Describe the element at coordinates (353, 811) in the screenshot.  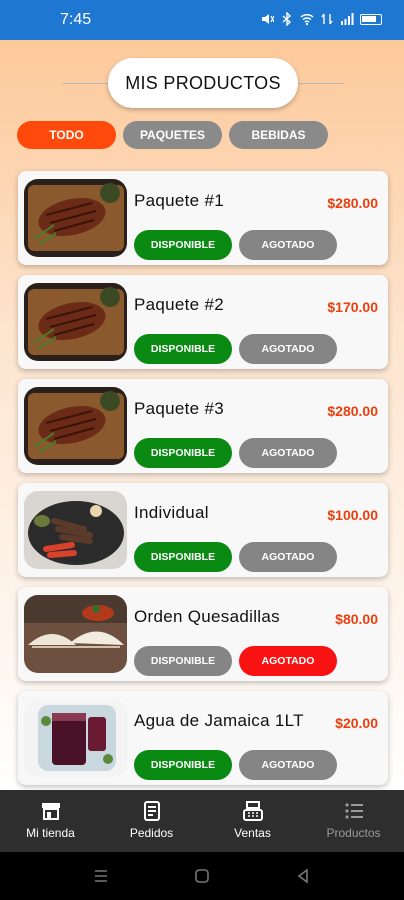
I see `list-icon` at that location.